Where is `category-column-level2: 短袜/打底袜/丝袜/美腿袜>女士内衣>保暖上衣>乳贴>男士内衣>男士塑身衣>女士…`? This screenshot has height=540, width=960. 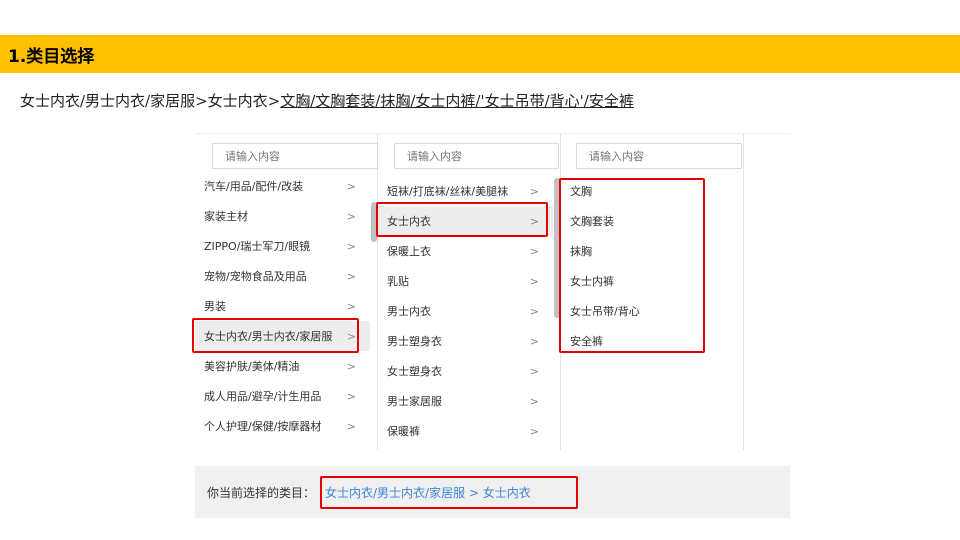 category-column-level2: 短袜/打底袜/丝袜/美腿袜>女士内衣>保暖上衣>乳贴>男士内衣>男士塑身衣>女士… is located at coordinates (469, 292).